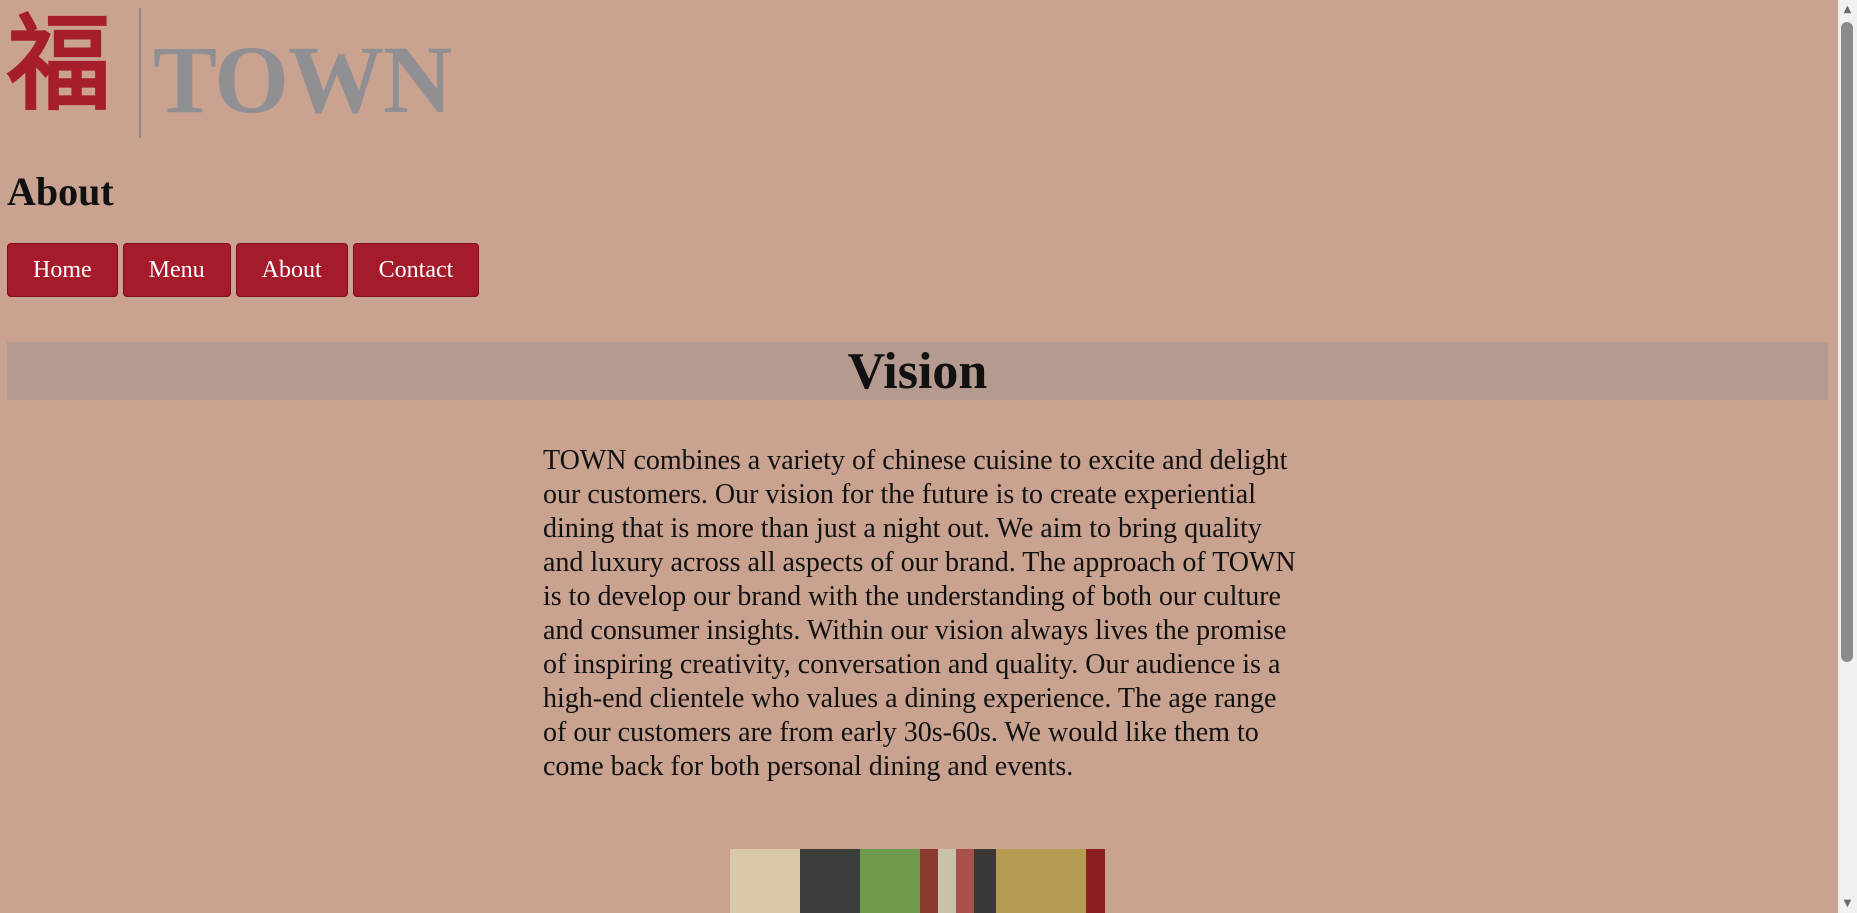 Image resolution: width=1857 pixels, height=913 pixels. I want to click on logo-wordmark: TOWN, so click(302, 79).